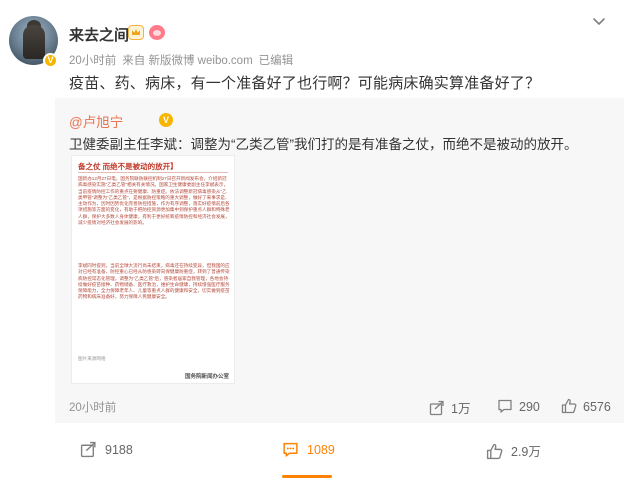 Image resolution: width=624 pixels, height=479 pixels. Describe the element at coordinates (34, 42) in the screenshot. I see `avatar-figure-body` at that location.